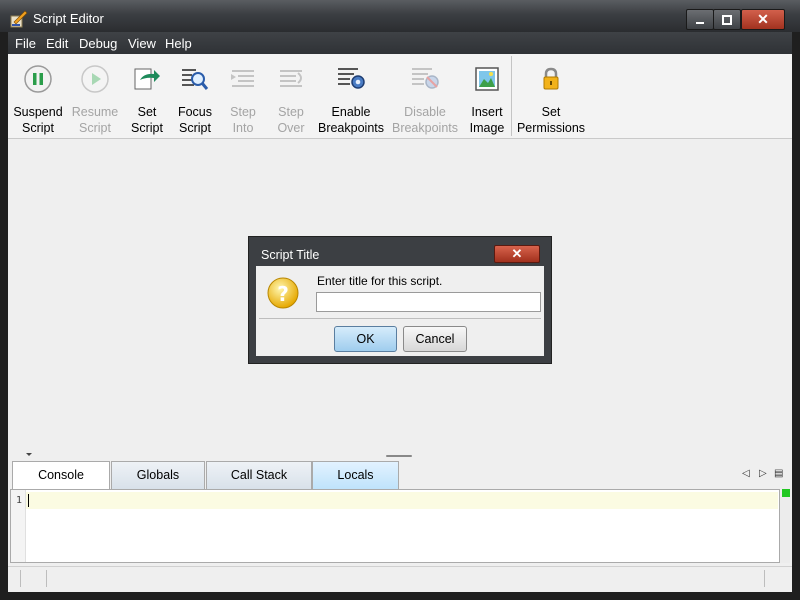 The width and height of the screenshot is (800, 600). Describe the element at coordinates (242, 78) in the screenshot. I see `step-into-icon` at that location.